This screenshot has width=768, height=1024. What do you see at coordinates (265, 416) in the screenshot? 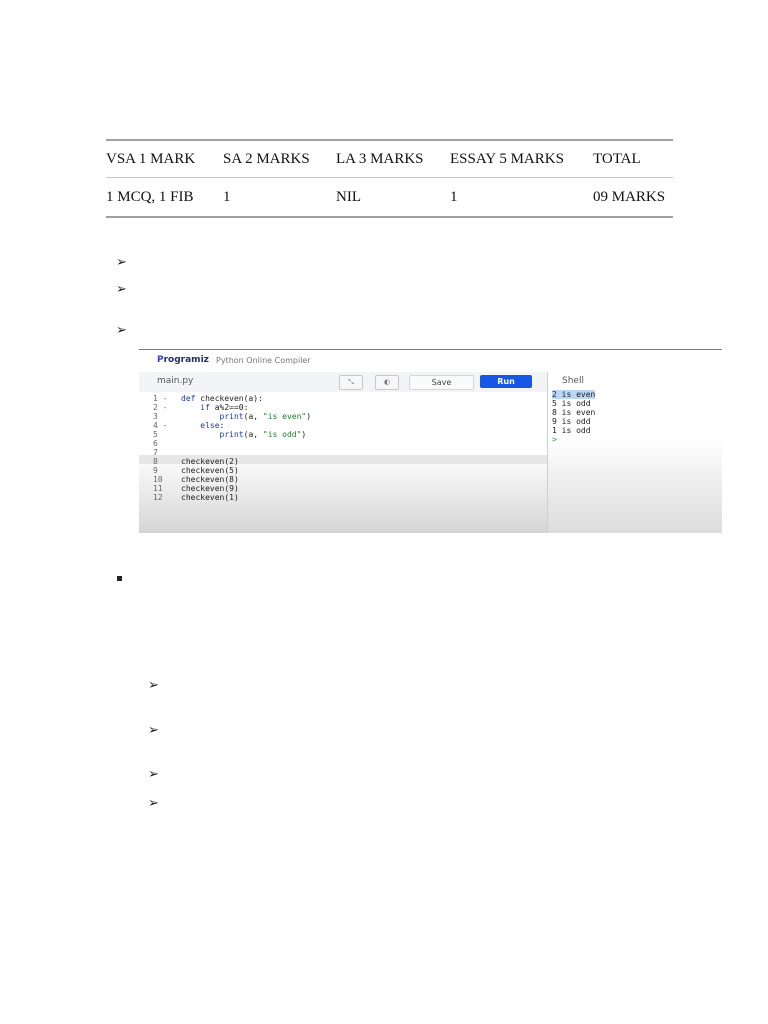
I see `code-text: print(a, "is even")` at bounding box center [265, 416].